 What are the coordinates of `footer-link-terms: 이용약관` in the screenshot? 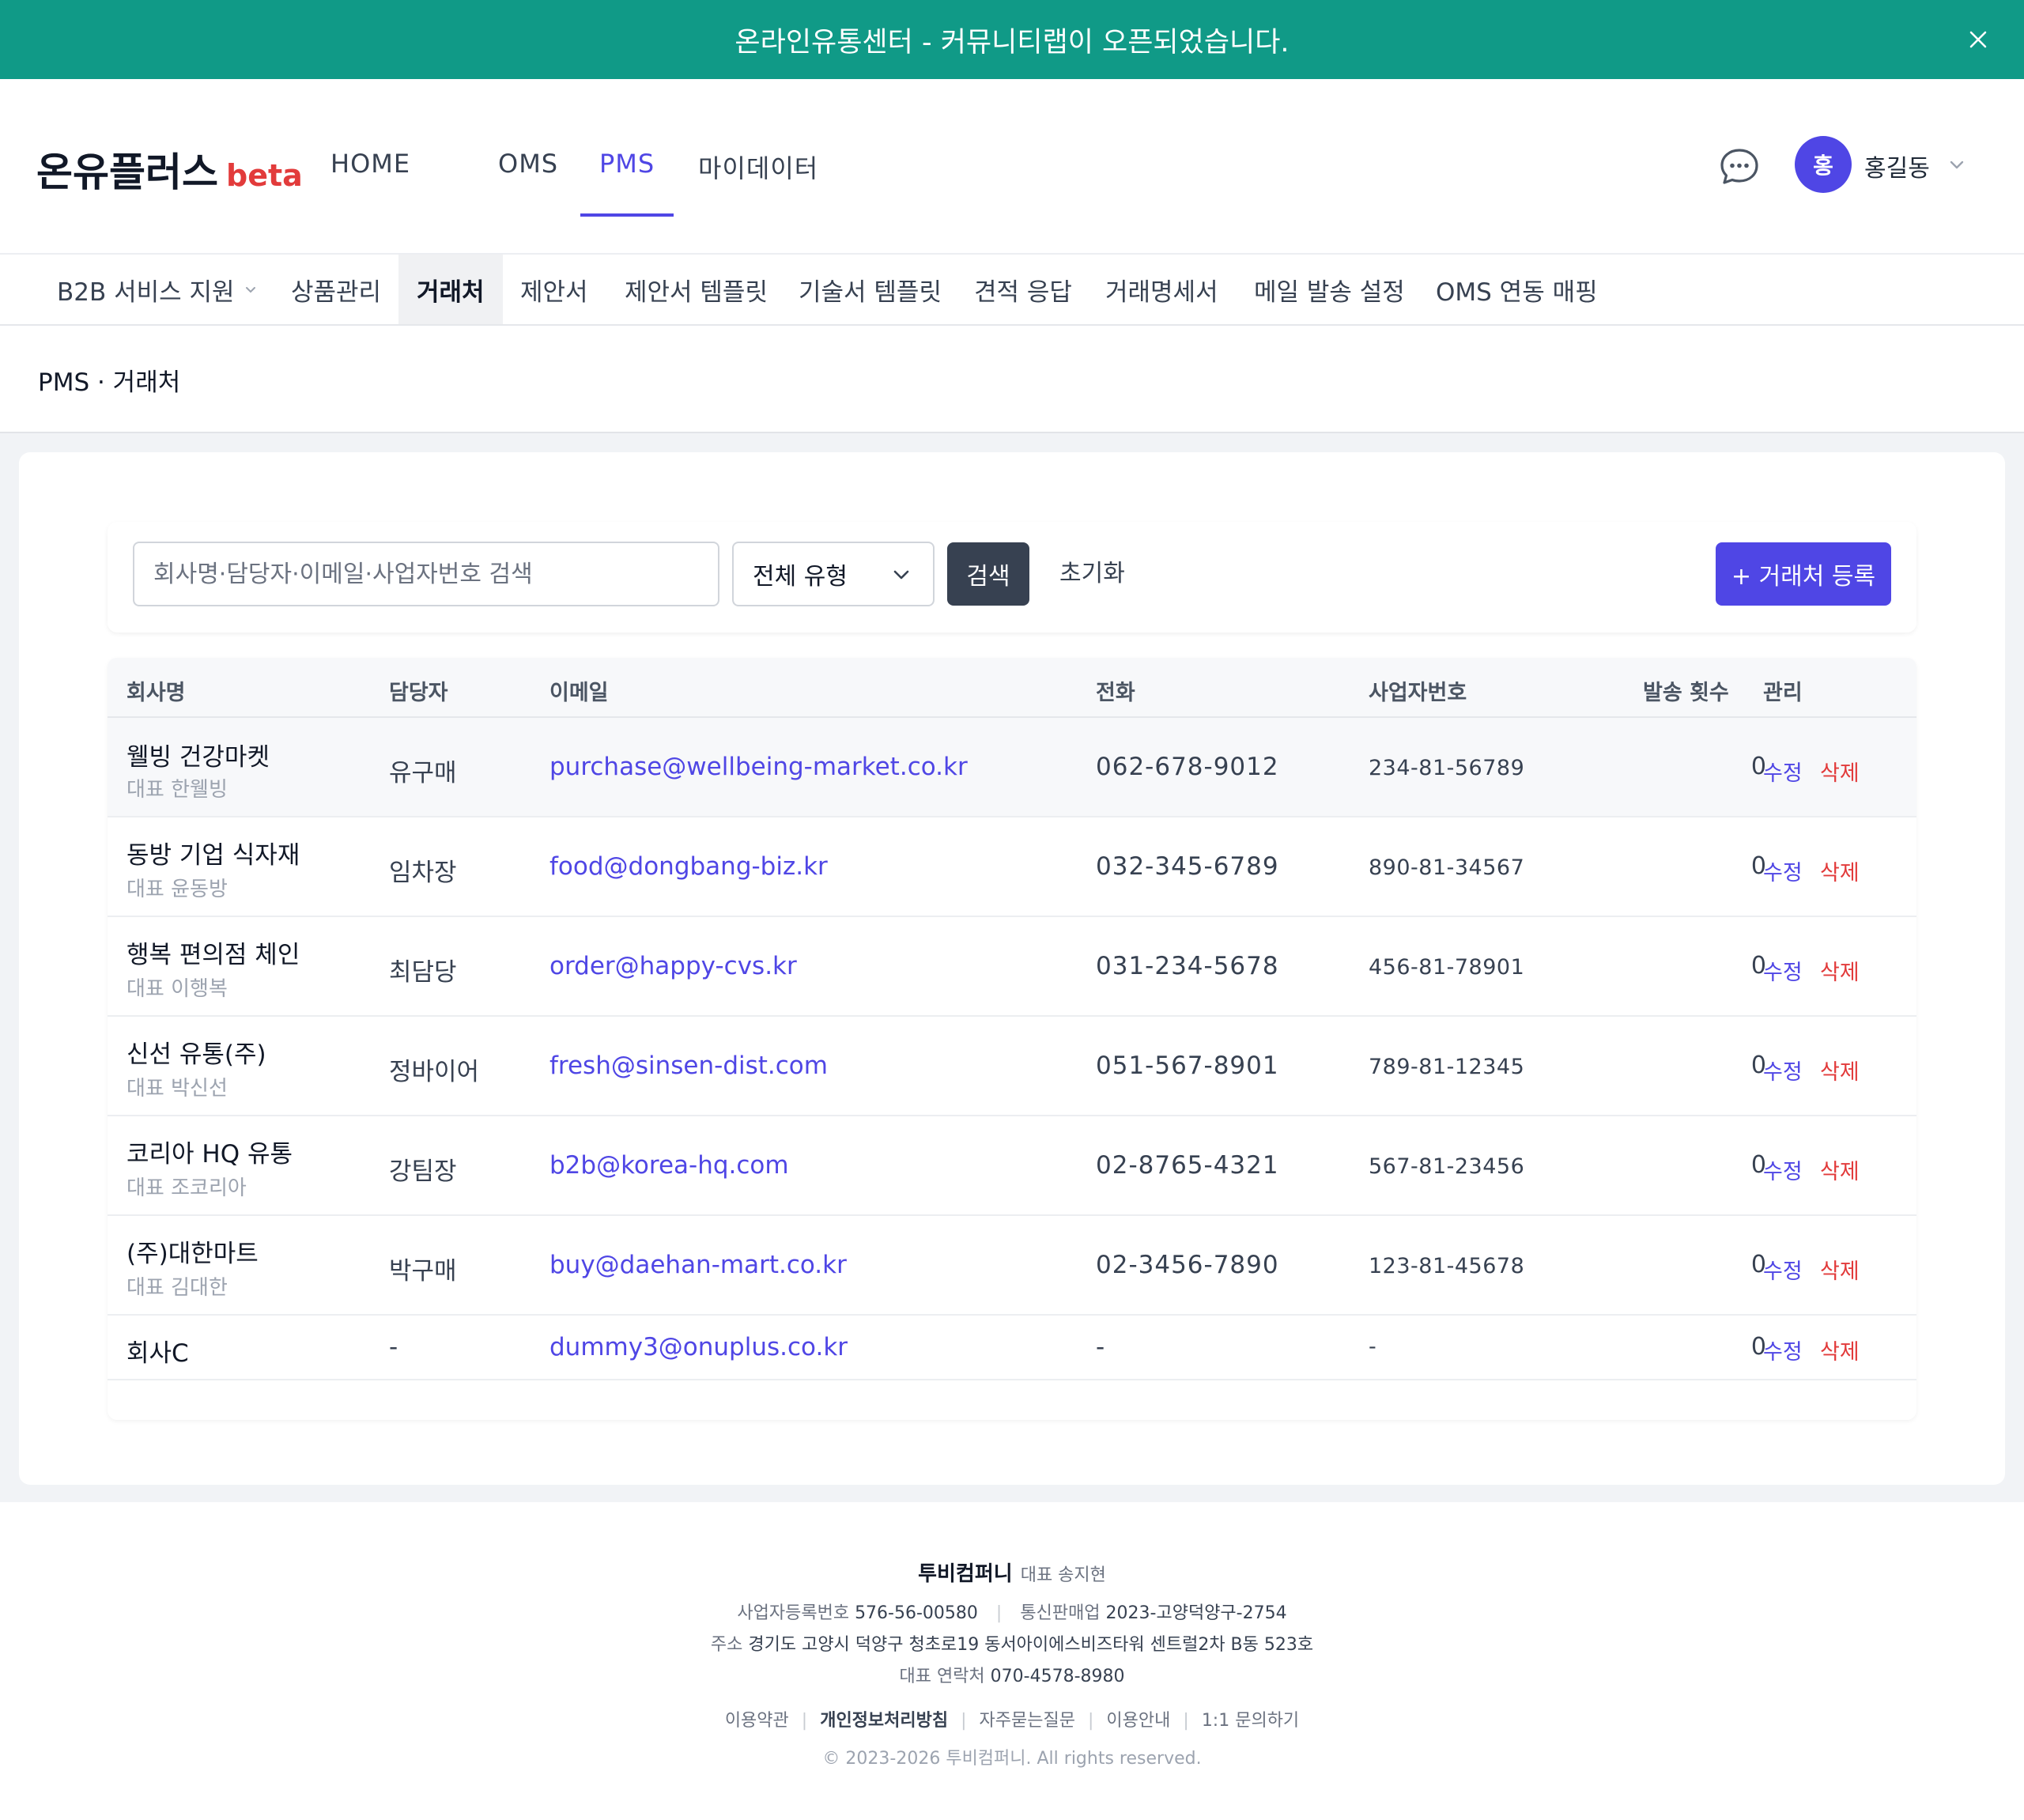 It's located at (757, 1721).